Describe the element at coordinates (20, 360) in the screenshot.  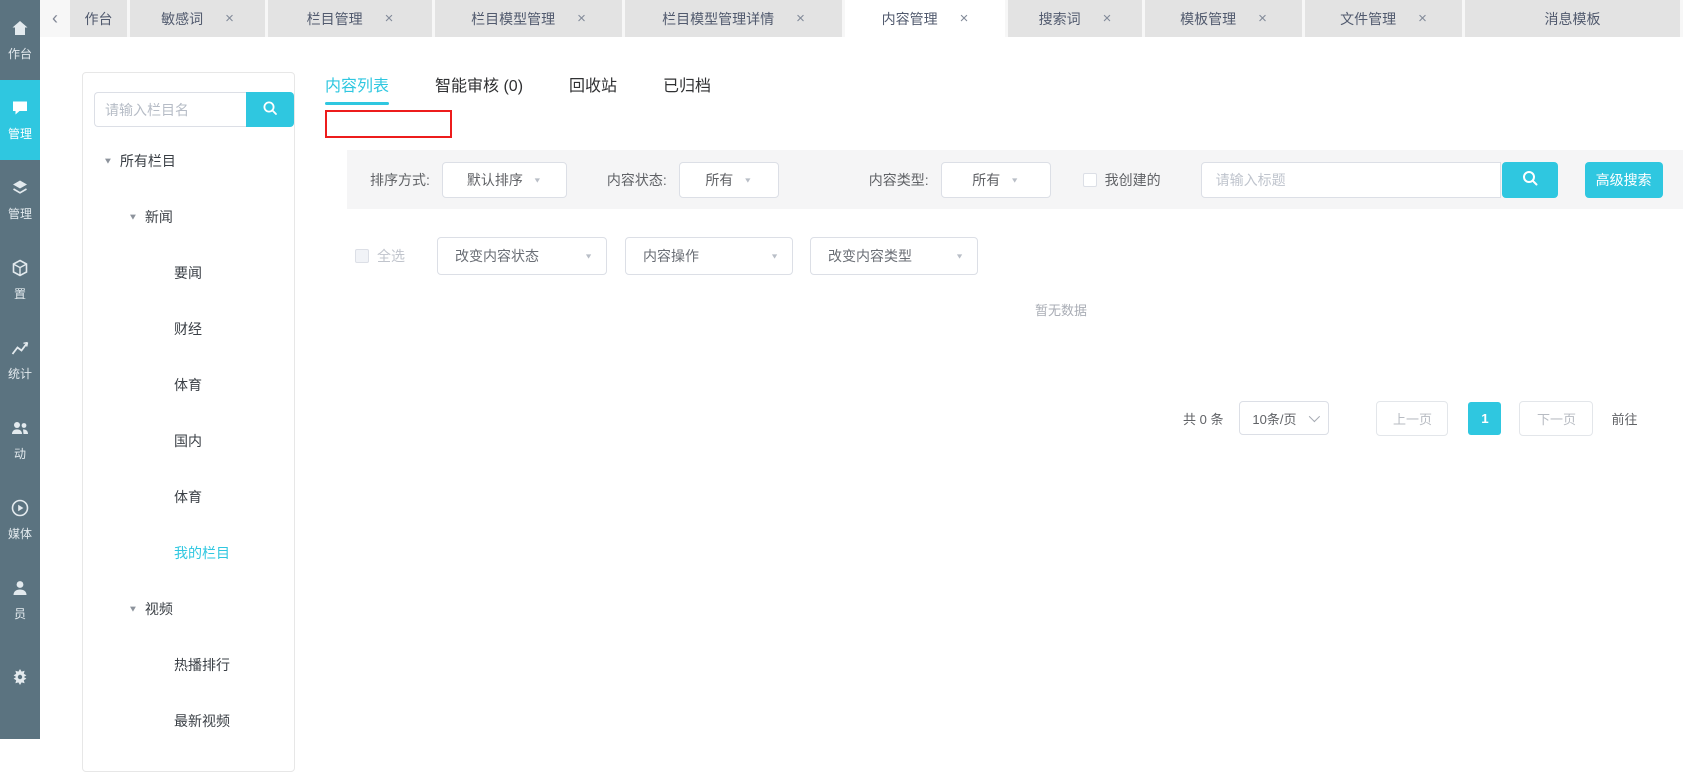
I see `sidebar-item-statistics: 统计` at that location.